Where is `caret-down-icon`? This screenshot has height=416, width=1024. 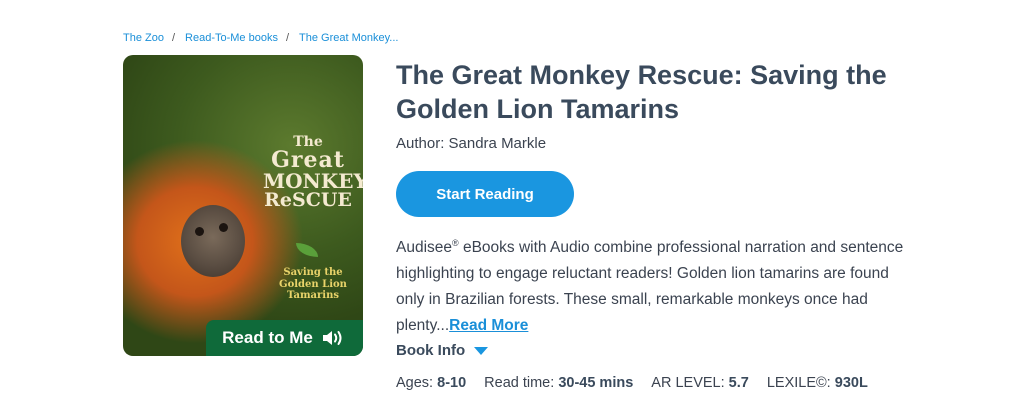
caret-down-icon is located at coordinates (481, 350).